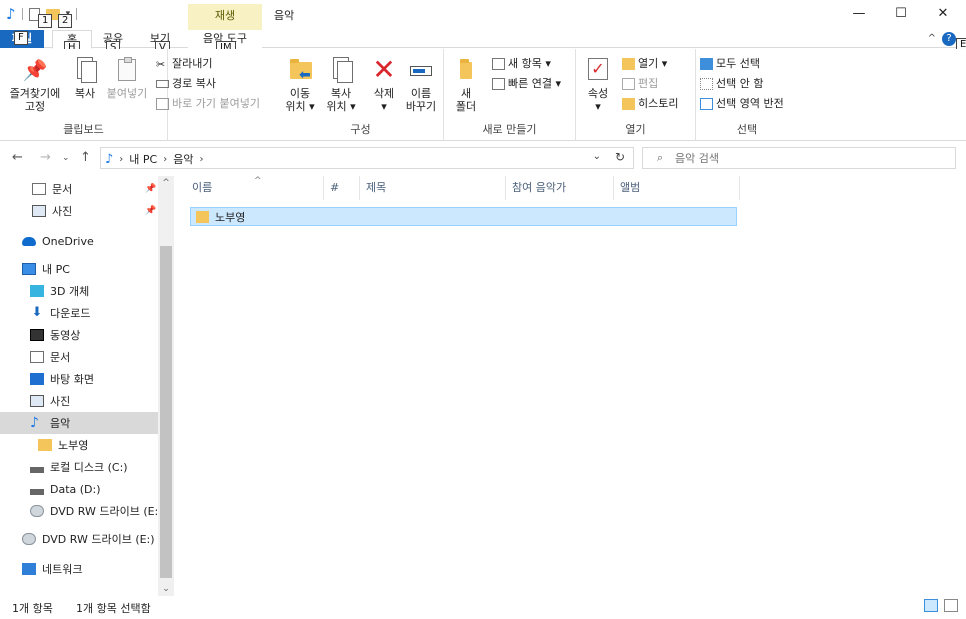 The width and height of the screenshot is (966, 619). What do you see at coordinates (37, 491) in the screenshot?
I see `drive-icon` at bounding box center [37, 491].